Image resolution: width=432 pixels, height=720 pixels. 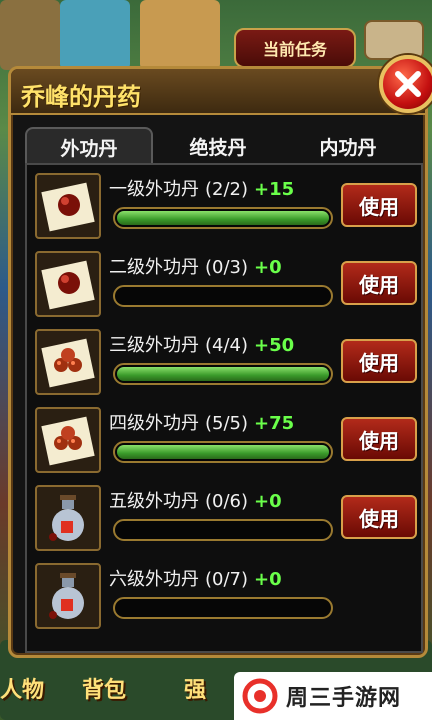 I want to click on current-task-button: 当前任务, so click(x=295, y=48).